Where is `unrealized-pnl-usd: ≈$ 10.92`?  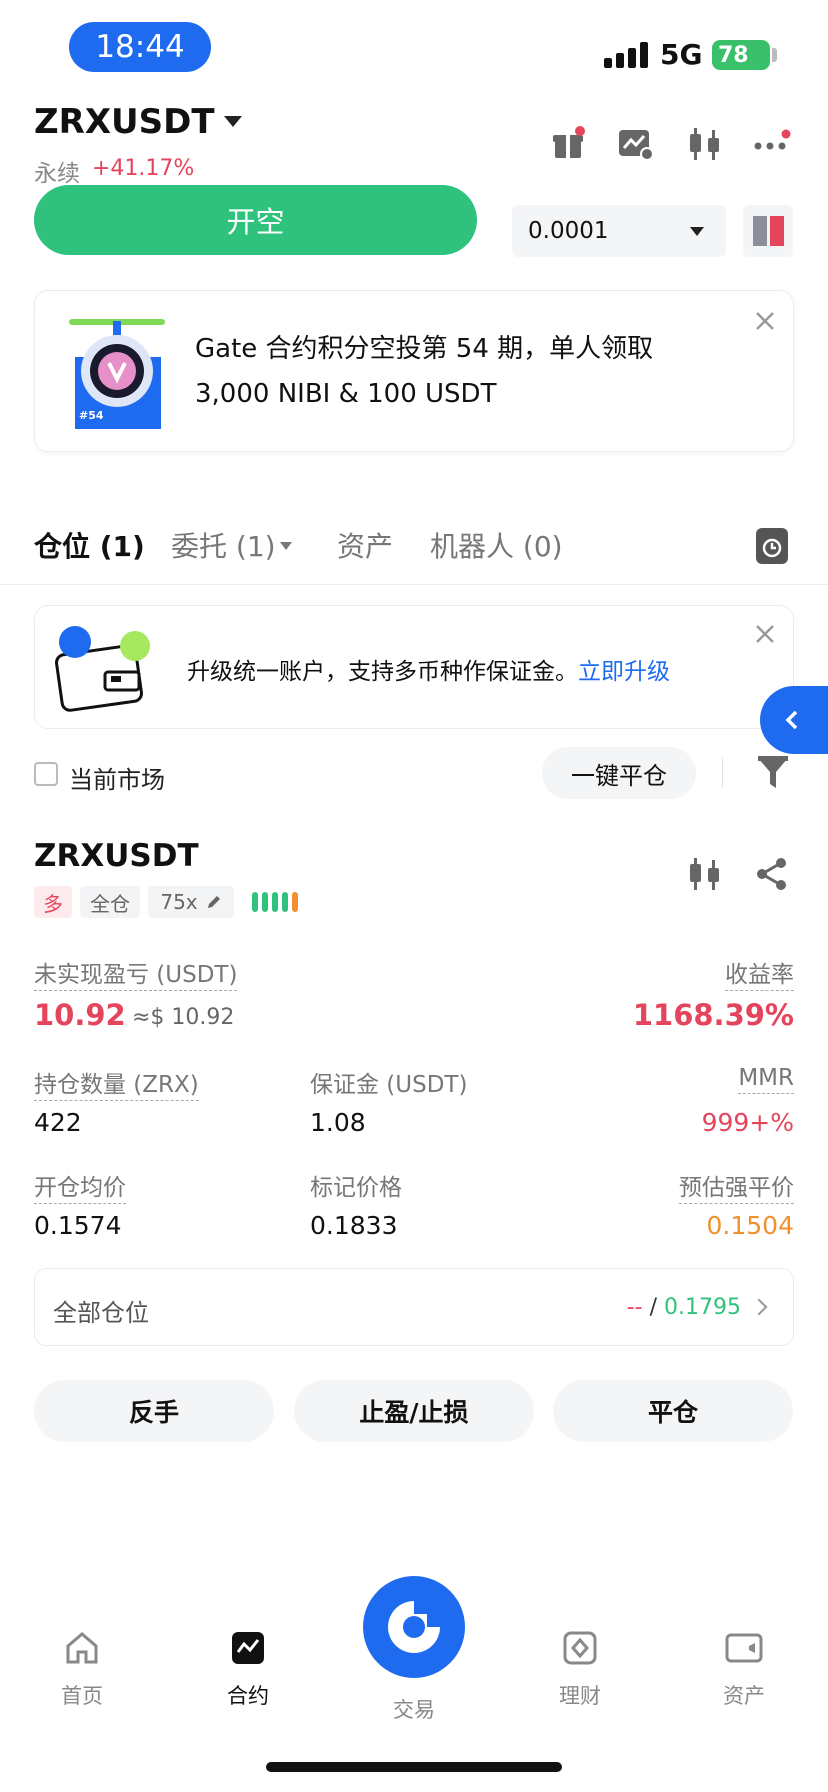 unrealized-pnl-usd: ≈$ 10.92 is located at coordinates (183, 1017).